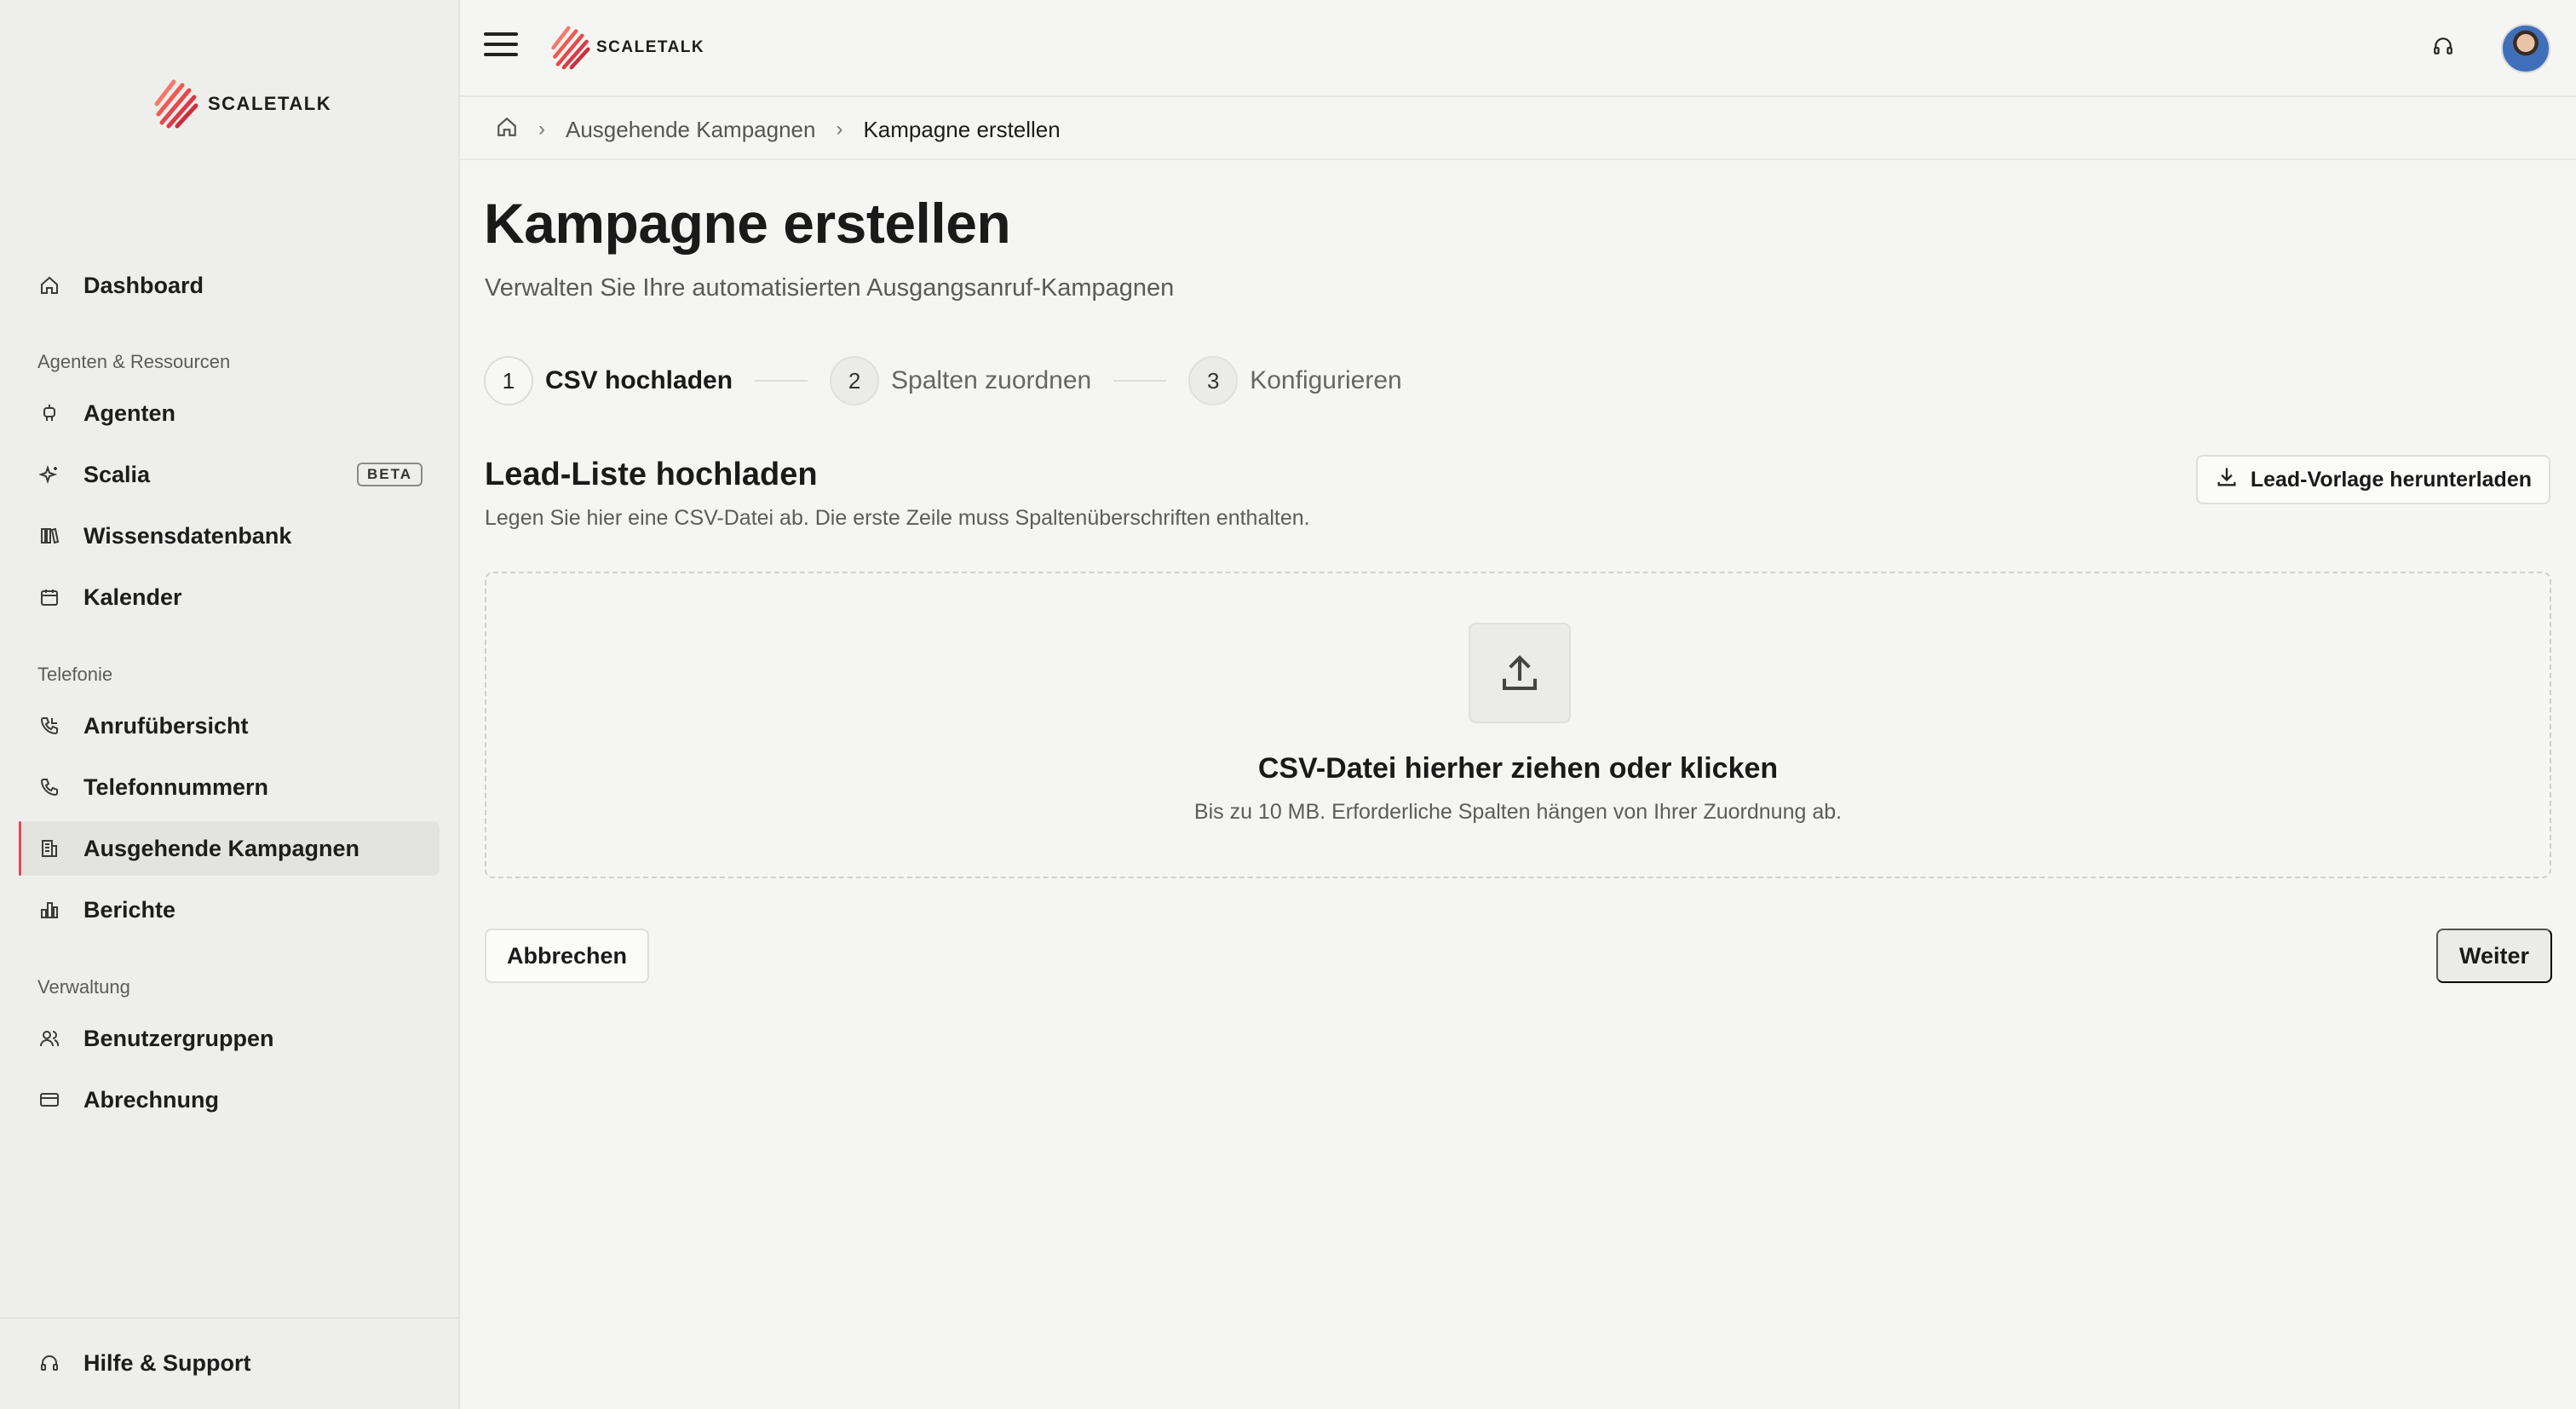 This screenshot has width=2576, height=1409. I want to click on download-template-button: Lead-Vorlage herunterladen, so click(2372, 479).